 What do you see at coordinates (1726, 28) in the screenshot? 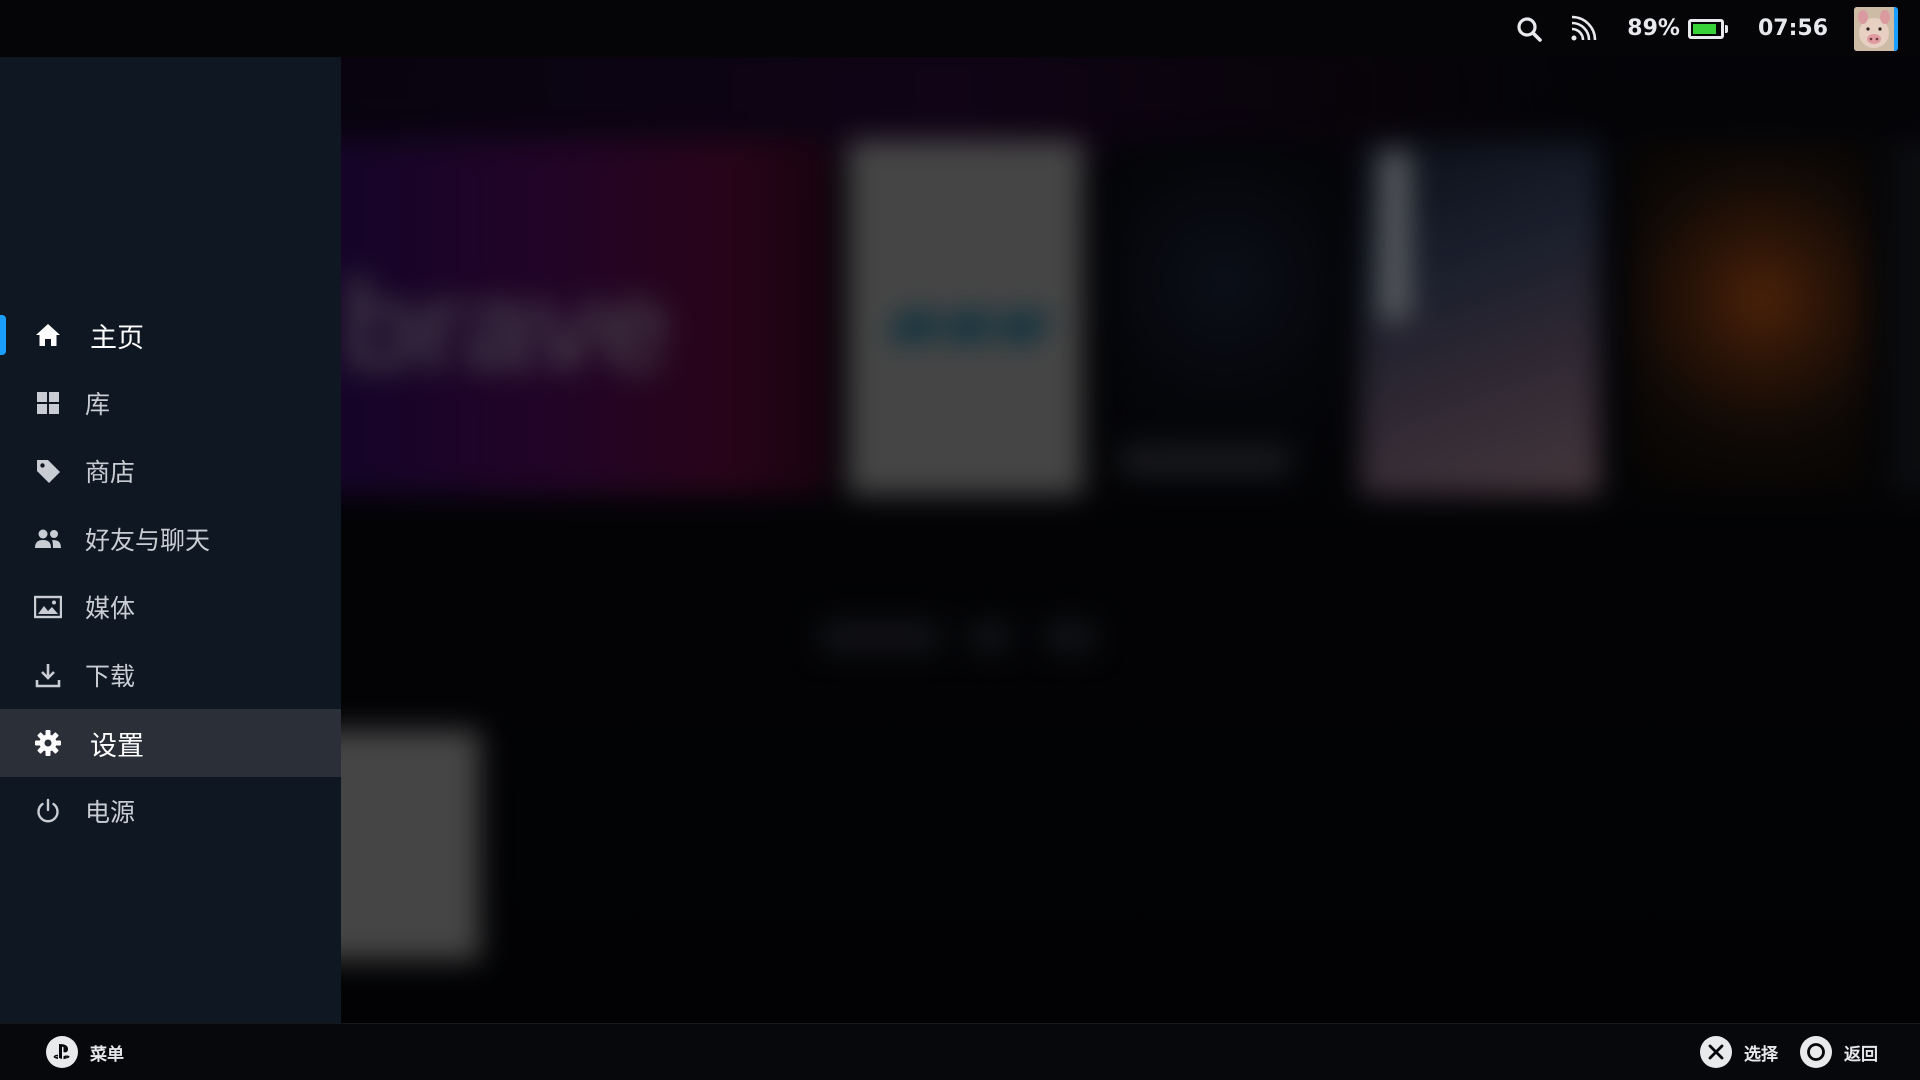
I see `battery-cap` at bounding box center [1726, 28].